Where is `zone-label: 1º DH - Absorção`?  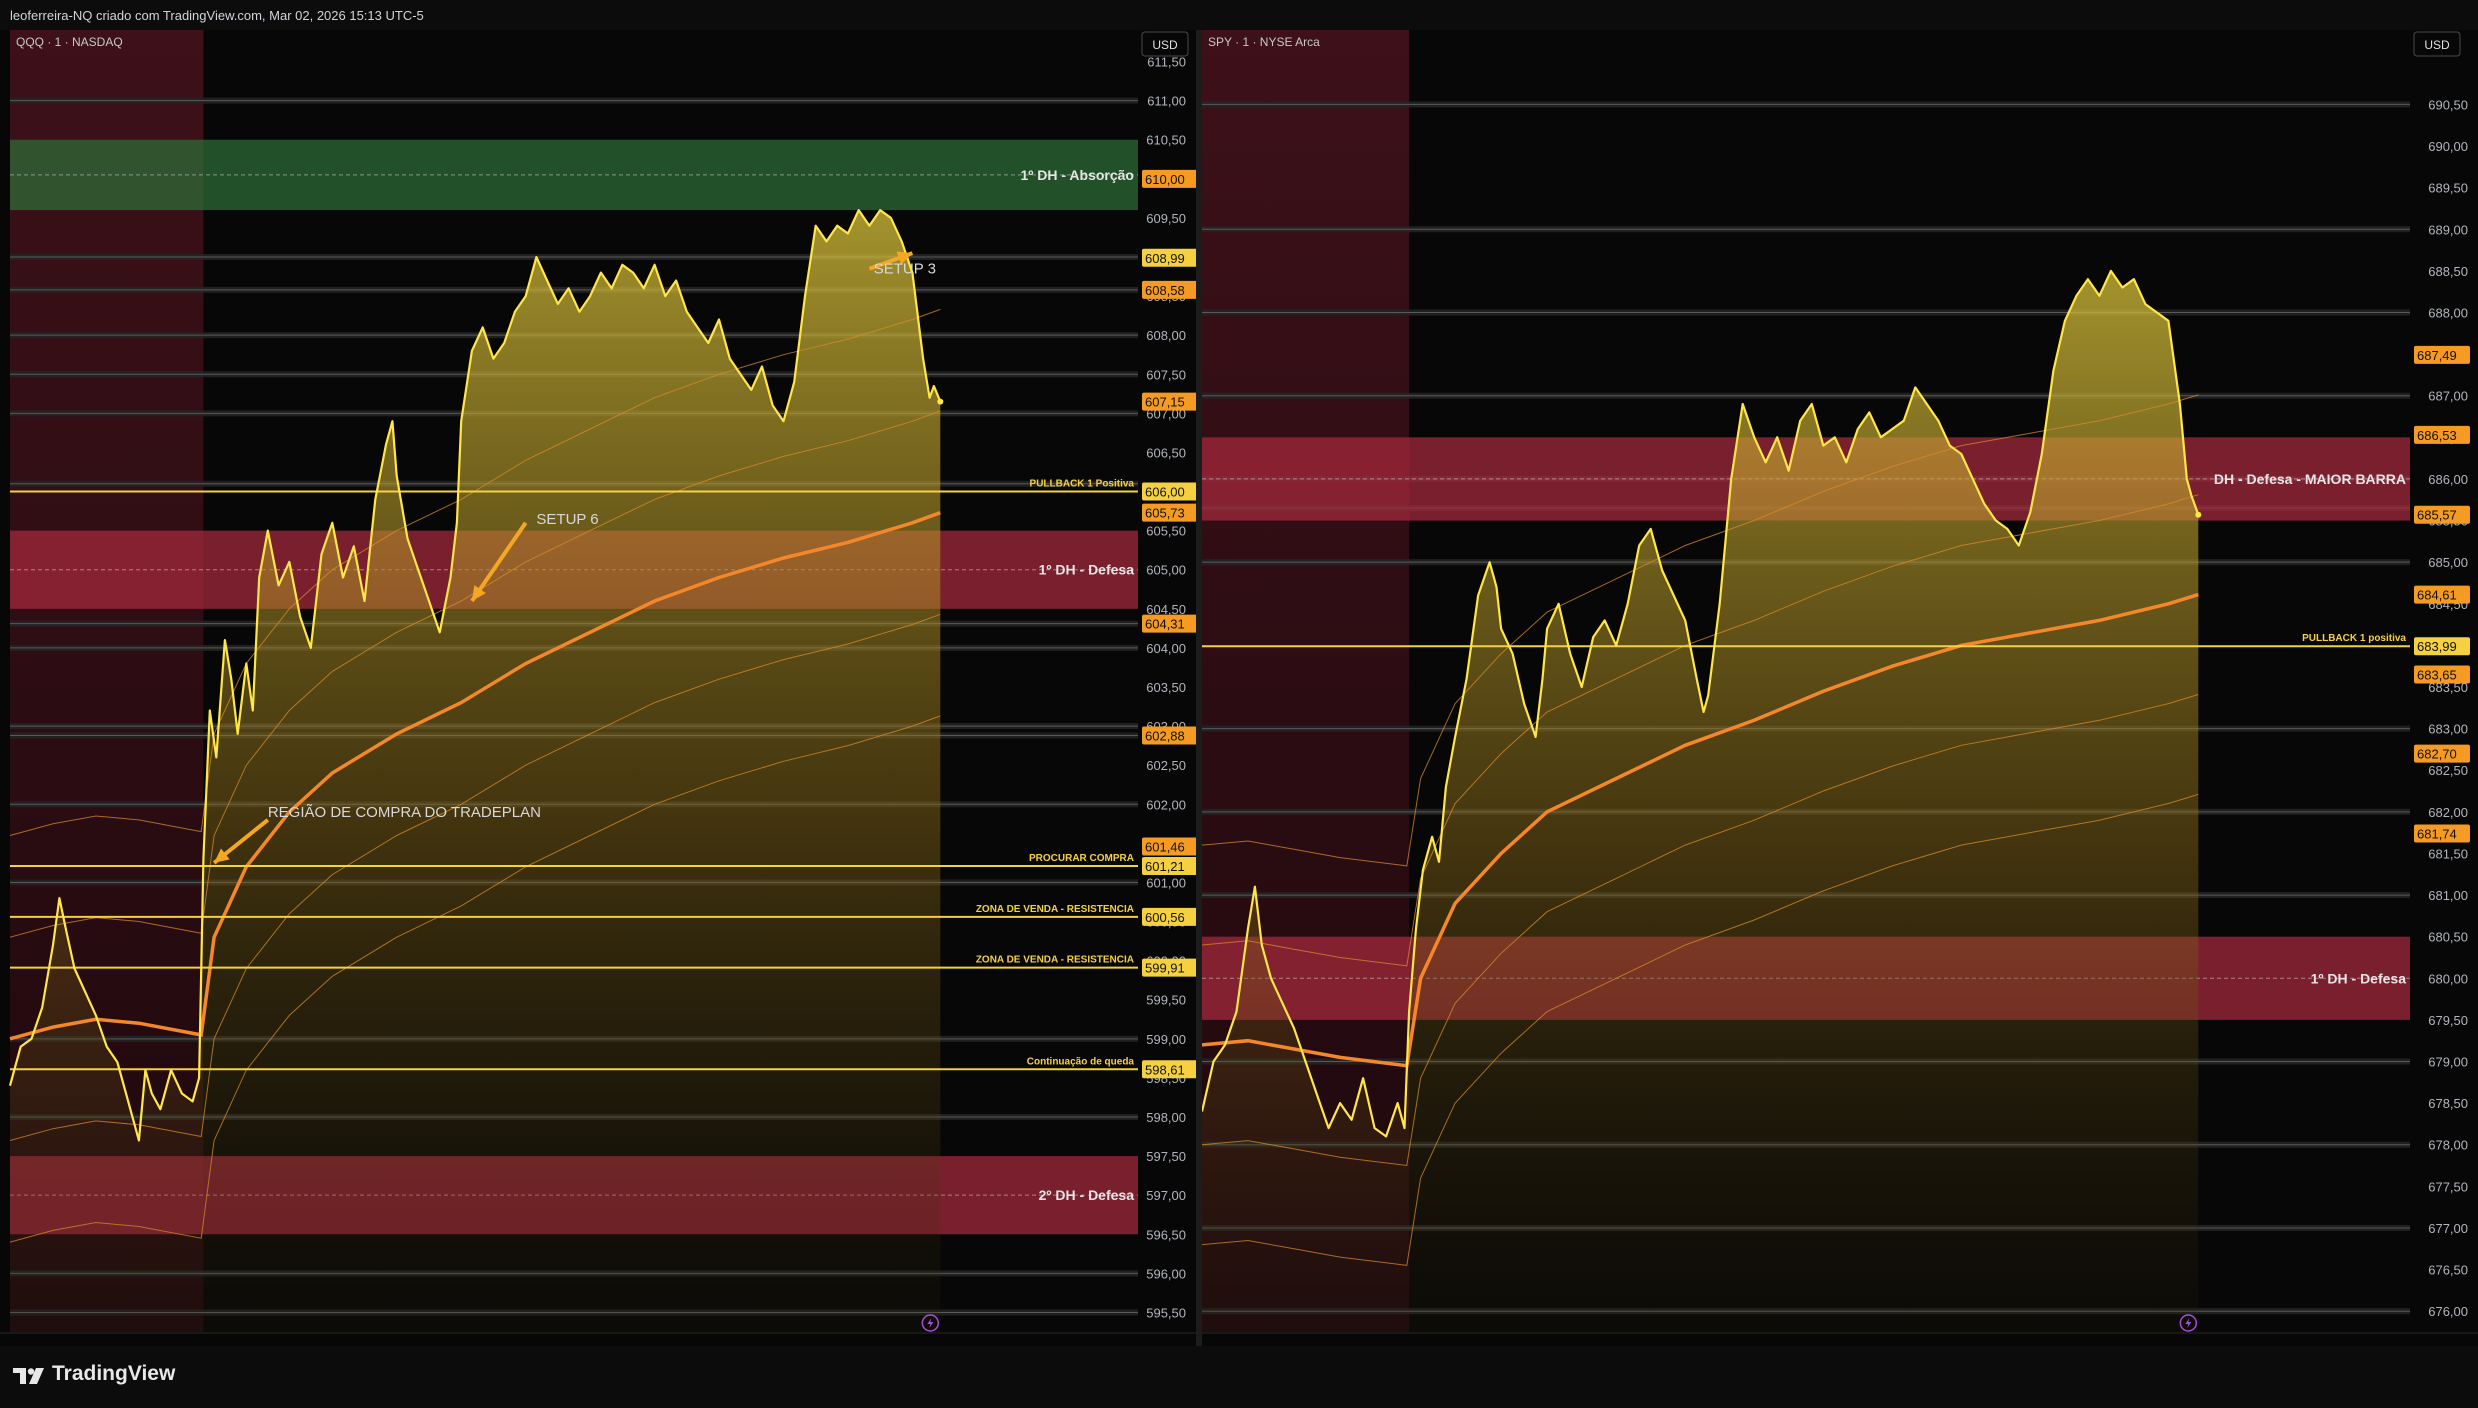
zone-label: 1º DH - Absorção is located at coordinates (1077, 175).